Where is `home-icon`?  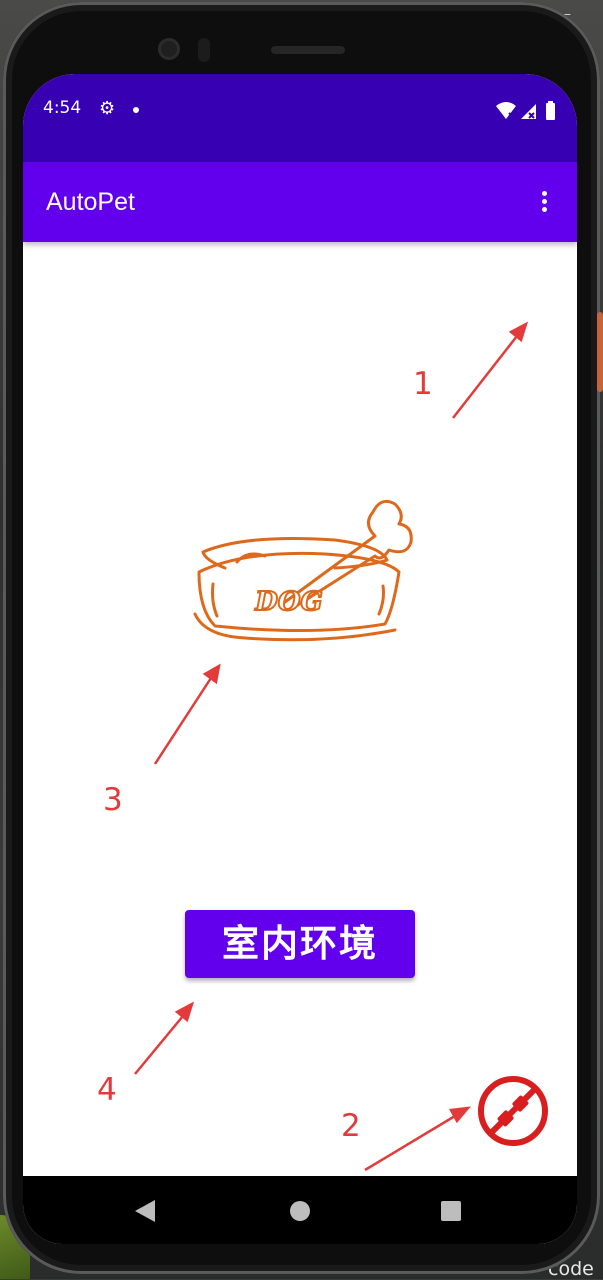
home-icon is located at coordinates (300, 1211).